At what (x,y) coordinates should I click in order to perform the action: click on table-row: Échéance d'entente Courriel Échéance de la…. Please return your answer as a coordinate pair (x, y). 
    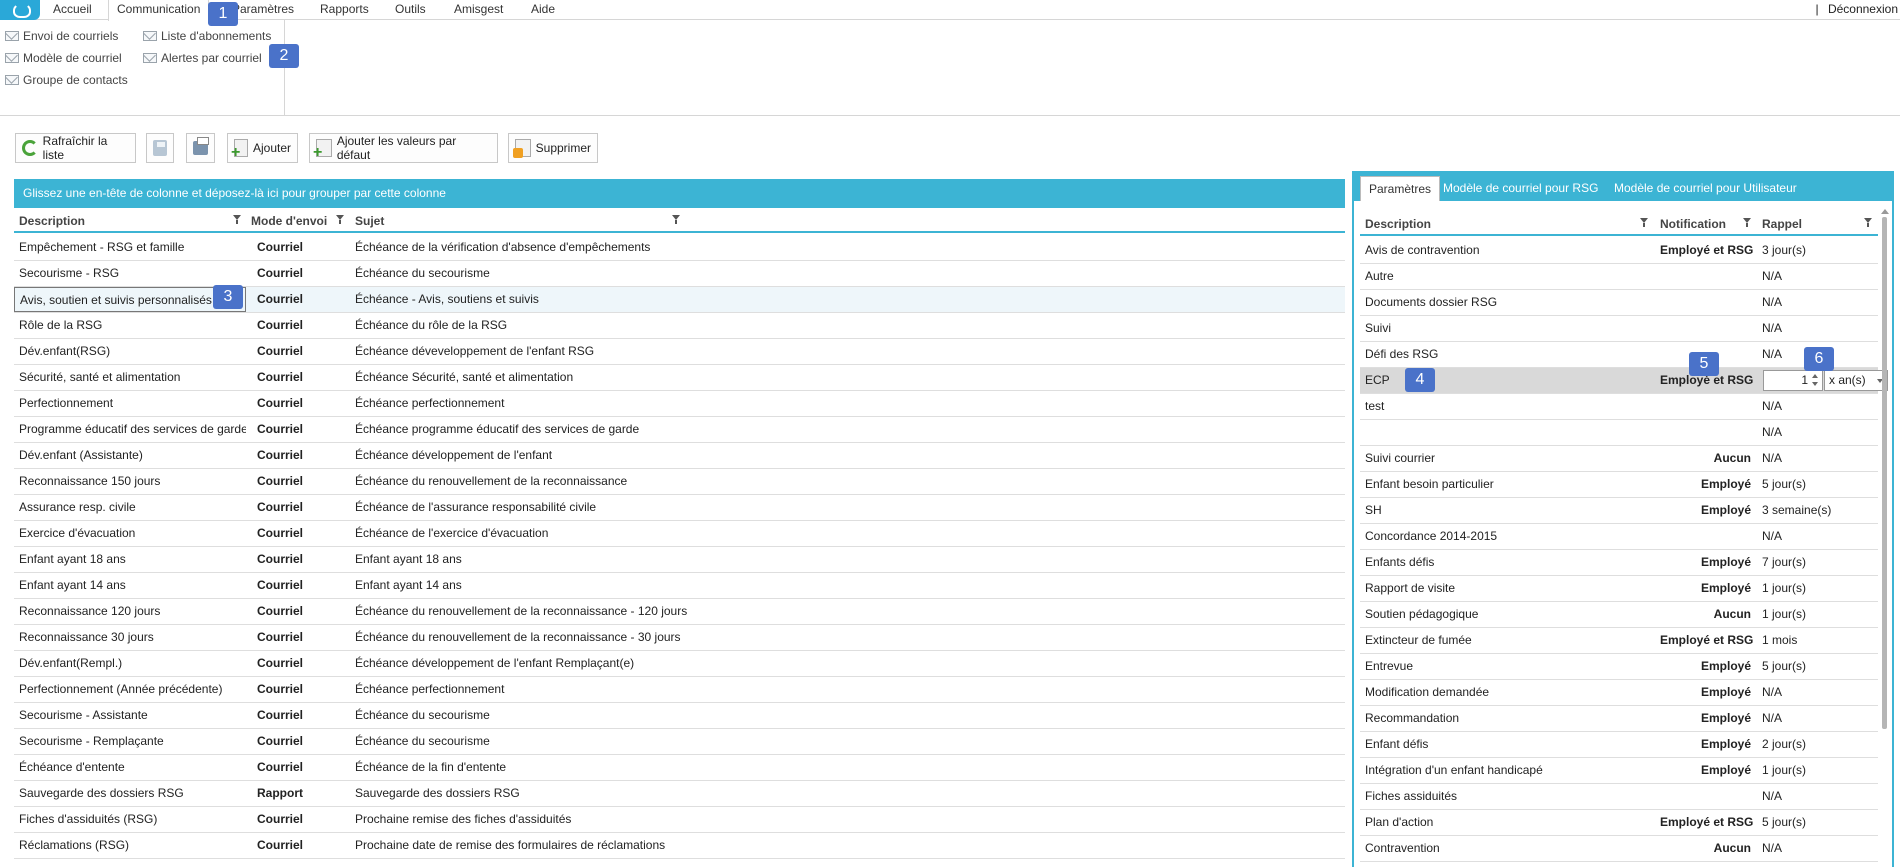
    Looking at the image, I should click on (679, 768).